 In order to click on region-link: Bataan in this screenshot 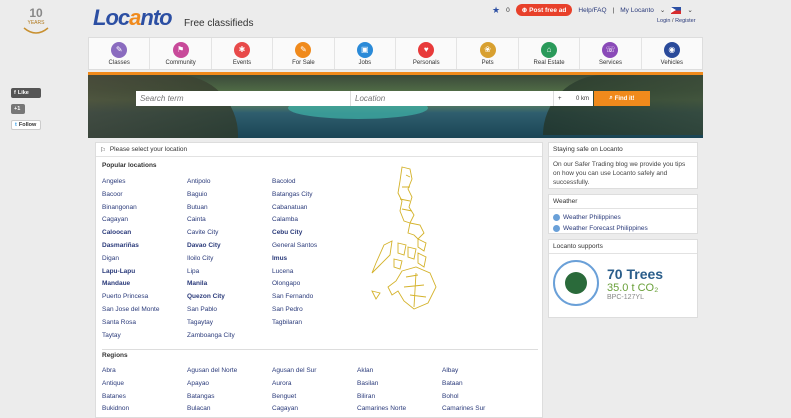, I will do `click(463, 384)`.